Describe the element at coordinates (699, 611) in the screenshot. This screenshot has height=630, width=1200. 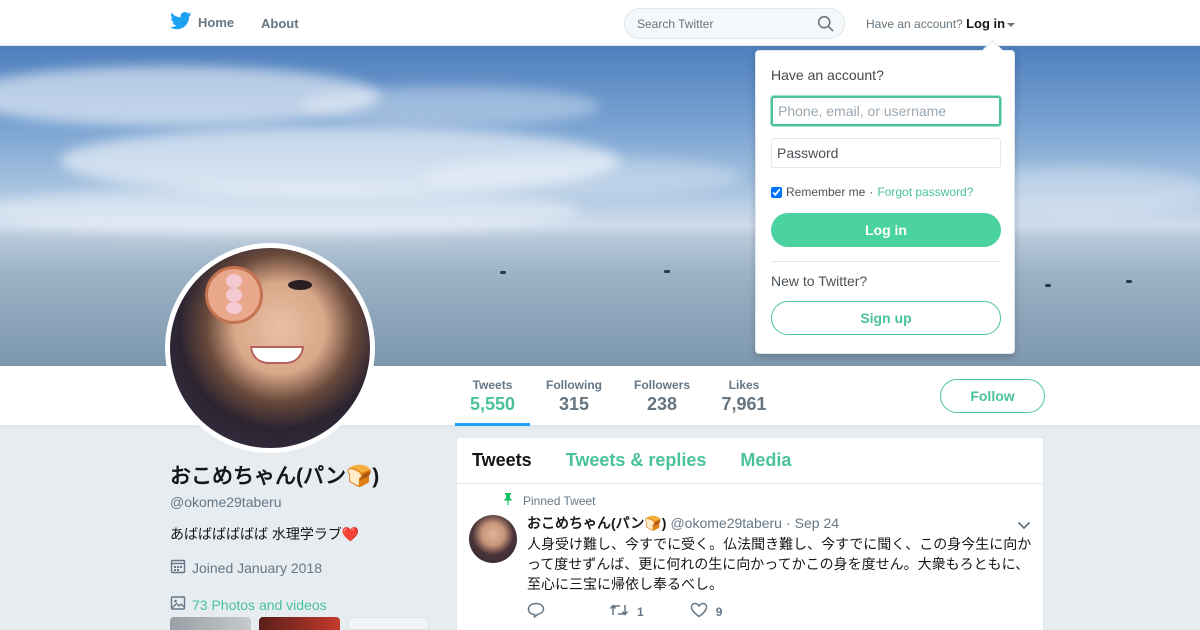
I see `heart-icon` at that location.